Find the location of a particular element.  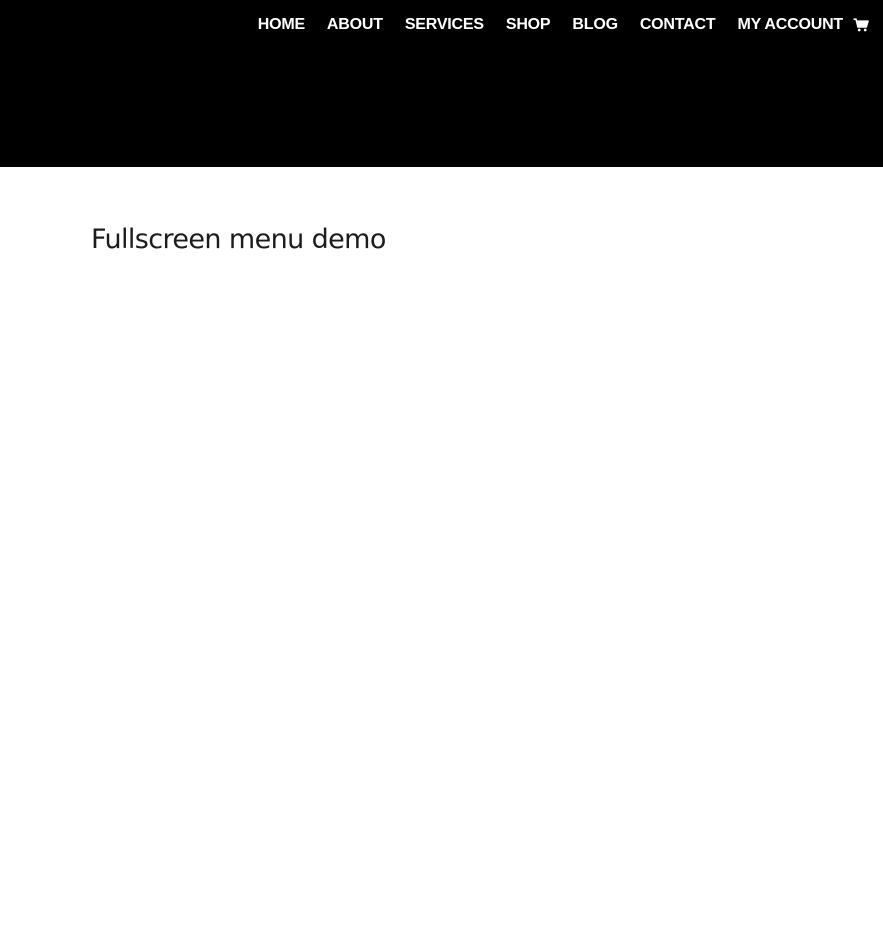

cart-icon is located at coordinates (861, 25).